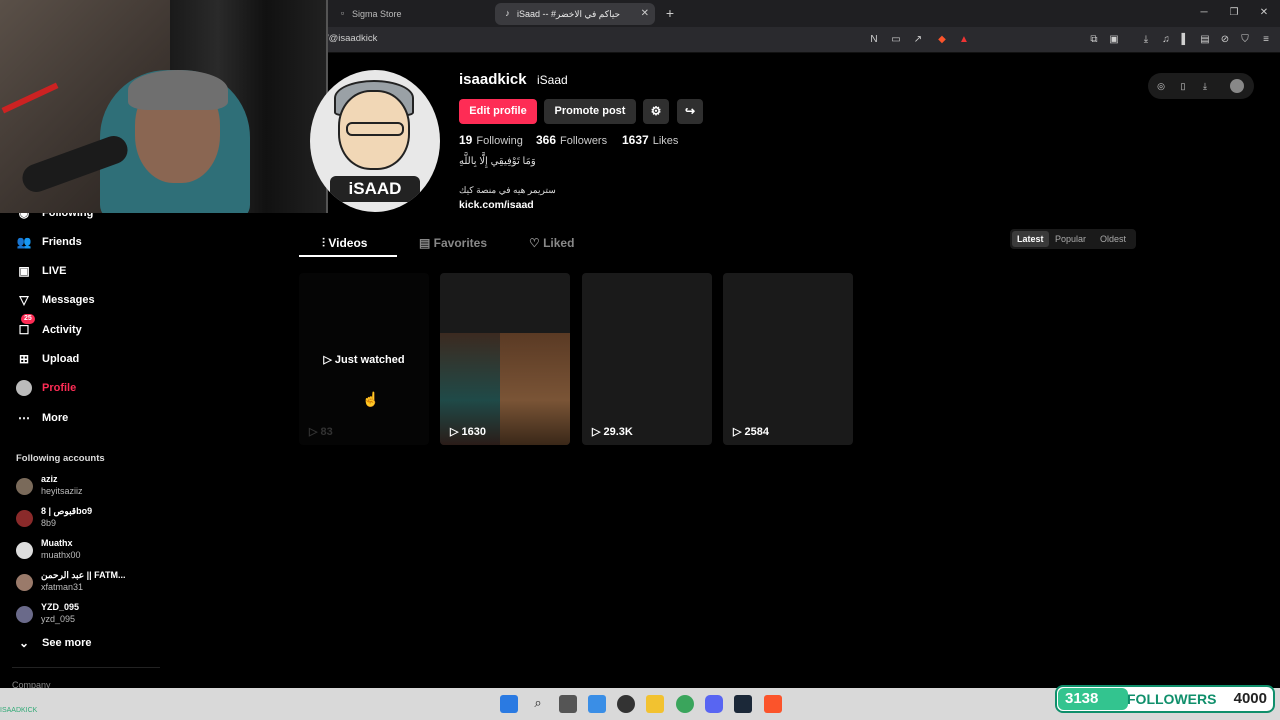 Image resolution: width=1280 pixels, height=720 pixels. Describe the element at coordinates (647, 359) in the screenshot. I see `video-card: ▷ 29.3K` at that location.